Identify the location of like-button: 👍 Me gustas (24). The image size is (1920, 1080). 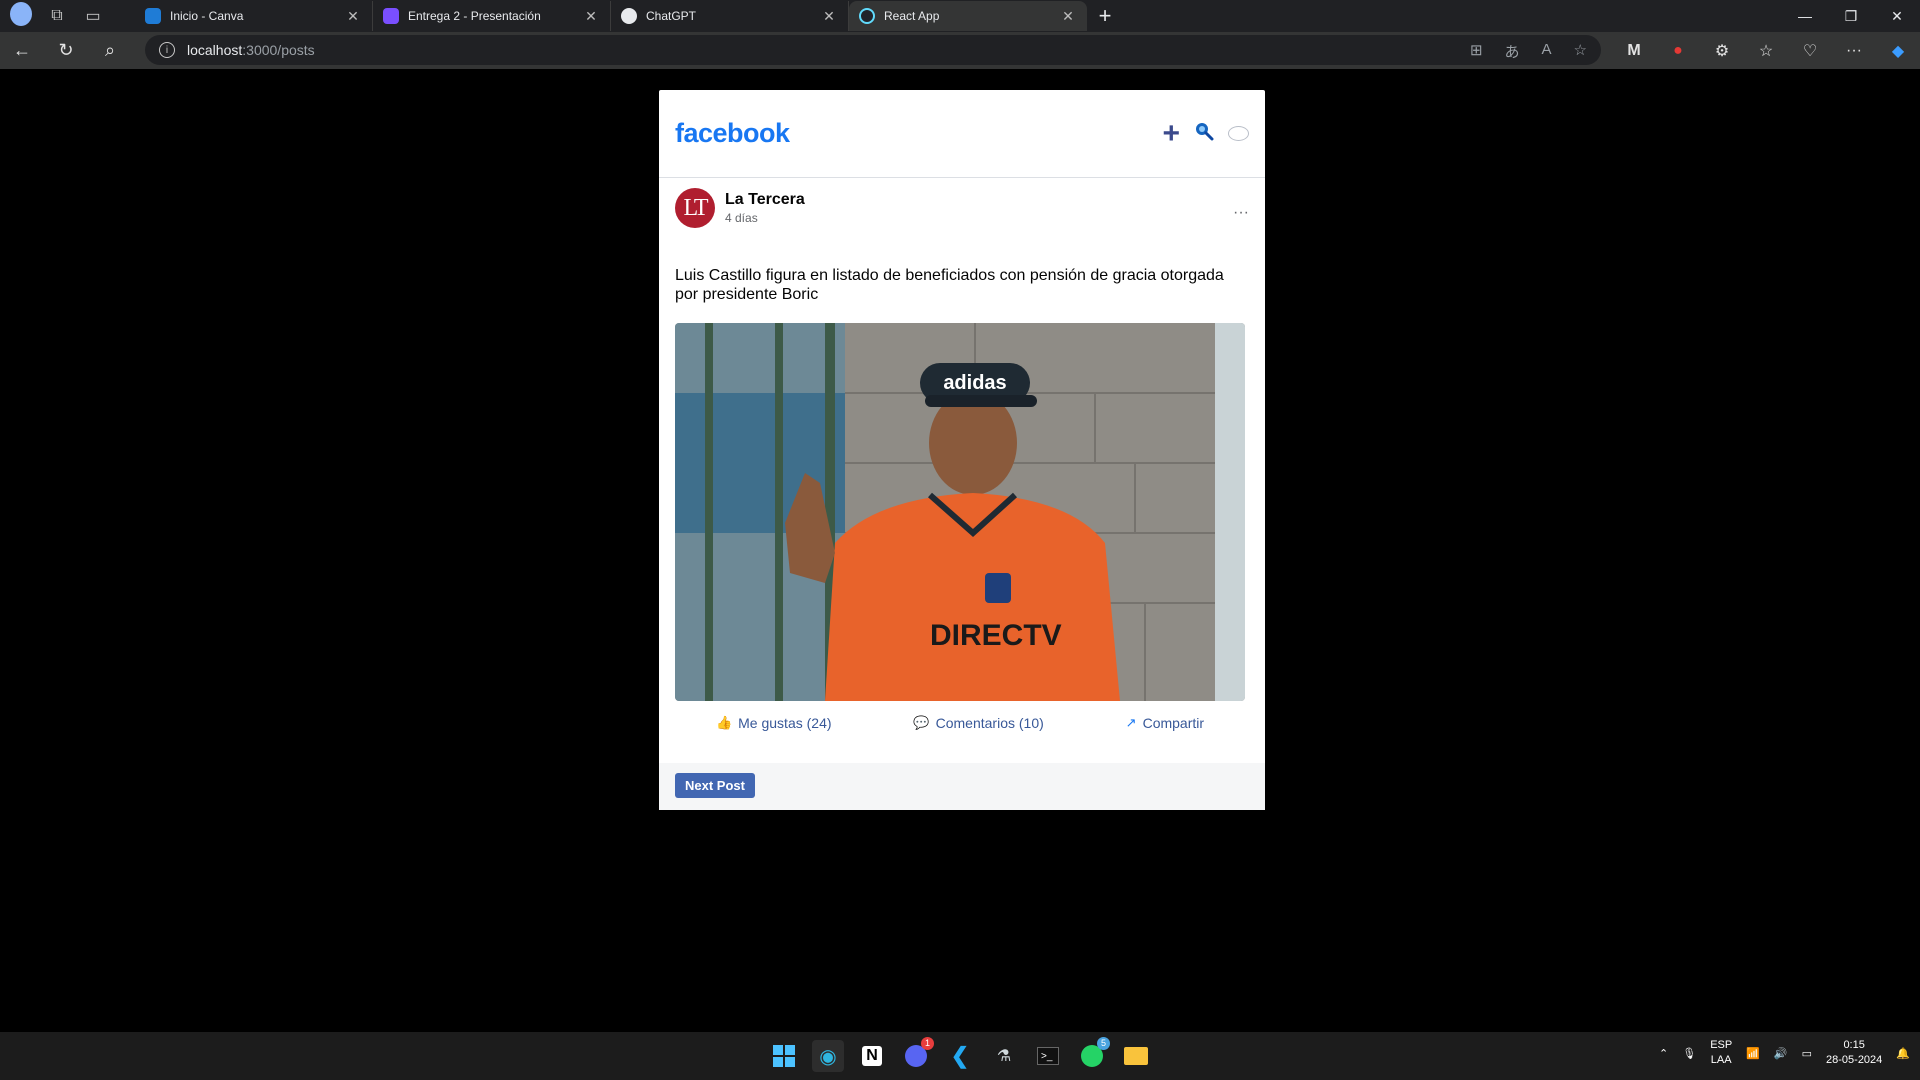
(774, 723).